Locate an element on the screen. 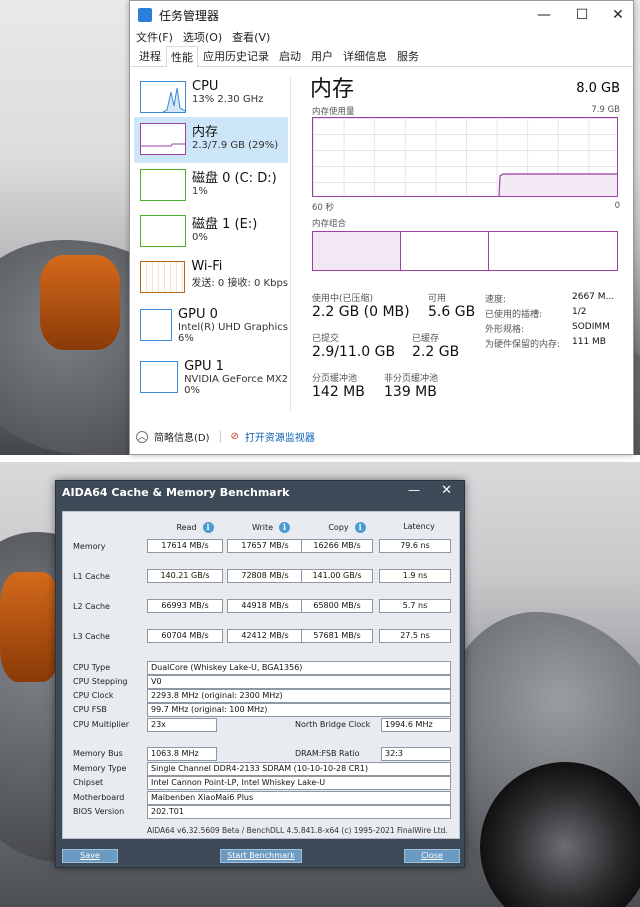 The width and height of the screenshot is (640, 907). sidebar-cpu-sub: 13% 2.30 GHz is located at coordinates (228, 99).